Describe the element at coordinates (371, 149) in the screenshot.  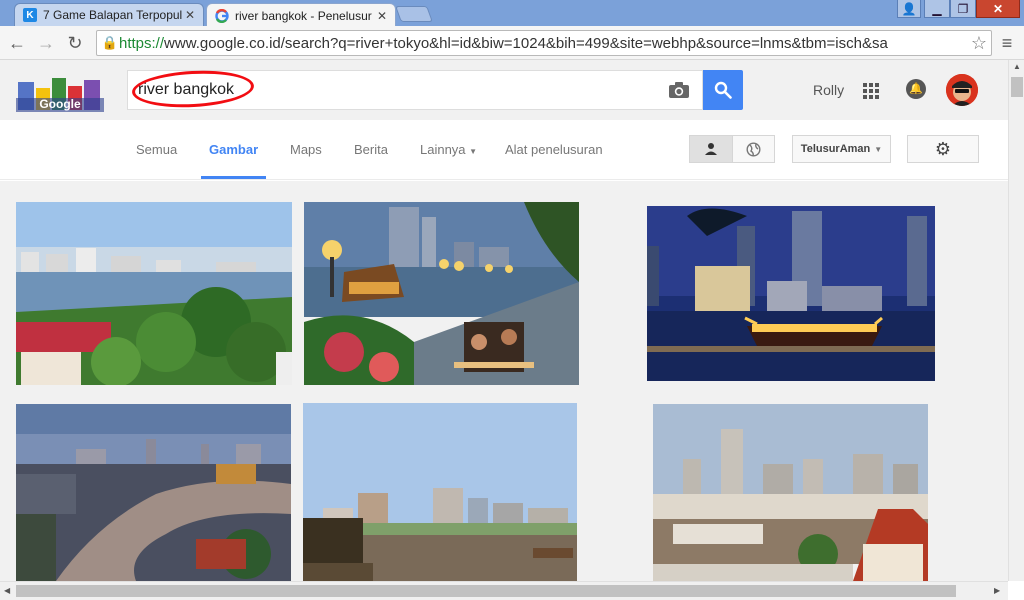
I see `tab-berita: Berita` at that location.